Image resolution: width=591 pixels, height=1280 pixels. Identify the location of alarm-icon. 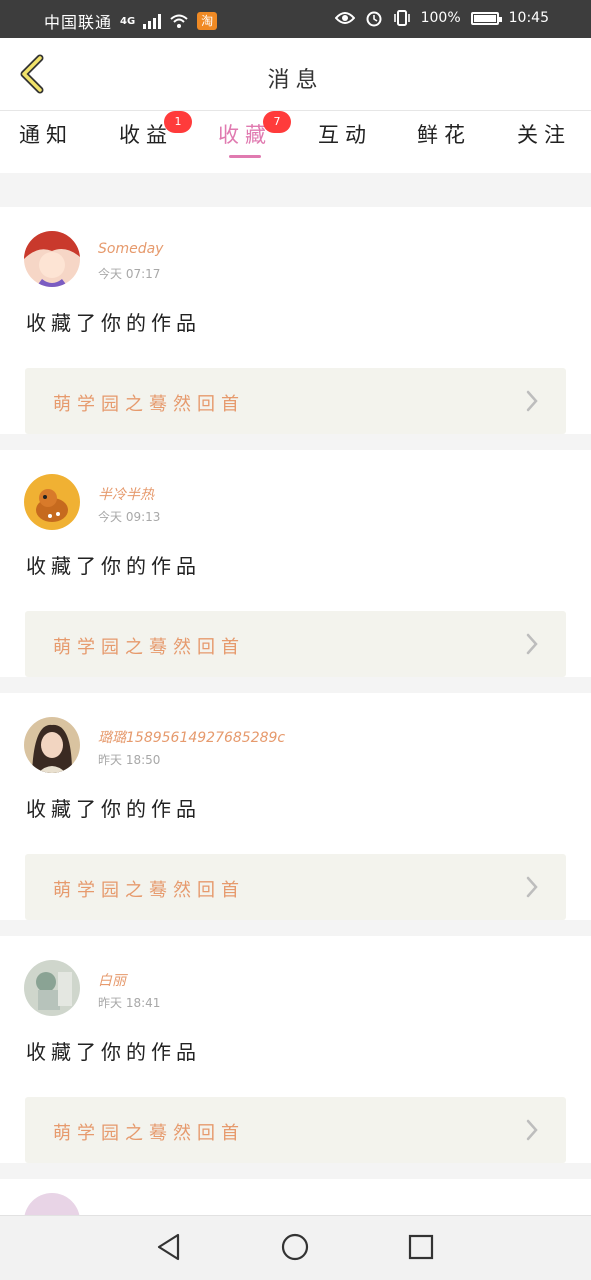
(374, 19).